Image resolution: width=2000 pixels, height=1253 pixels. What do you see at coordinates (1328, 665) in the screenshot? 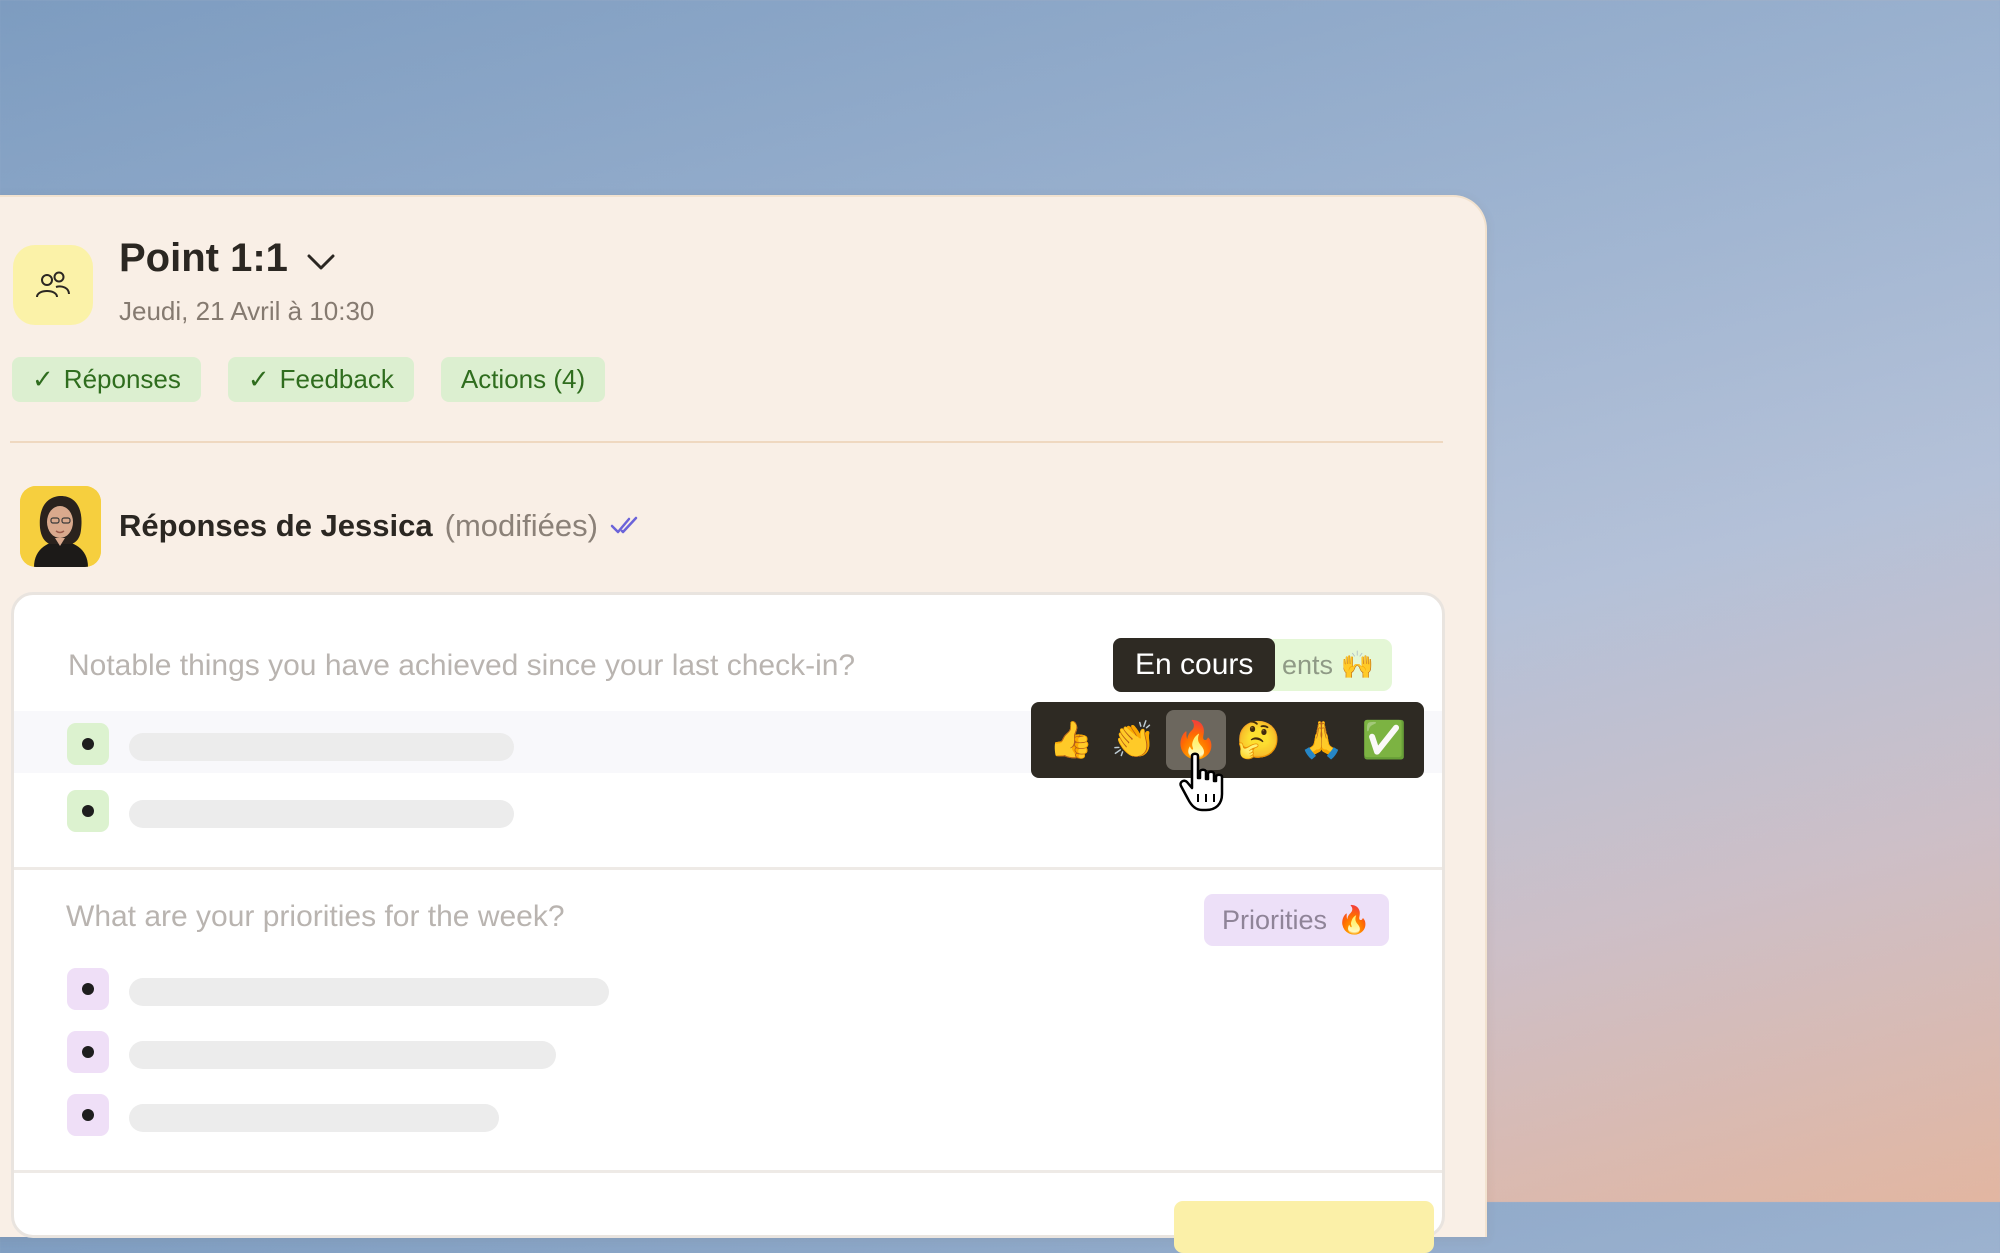
I see `achievements-badge: ents 🙌` at bounding box center [1328, 665].